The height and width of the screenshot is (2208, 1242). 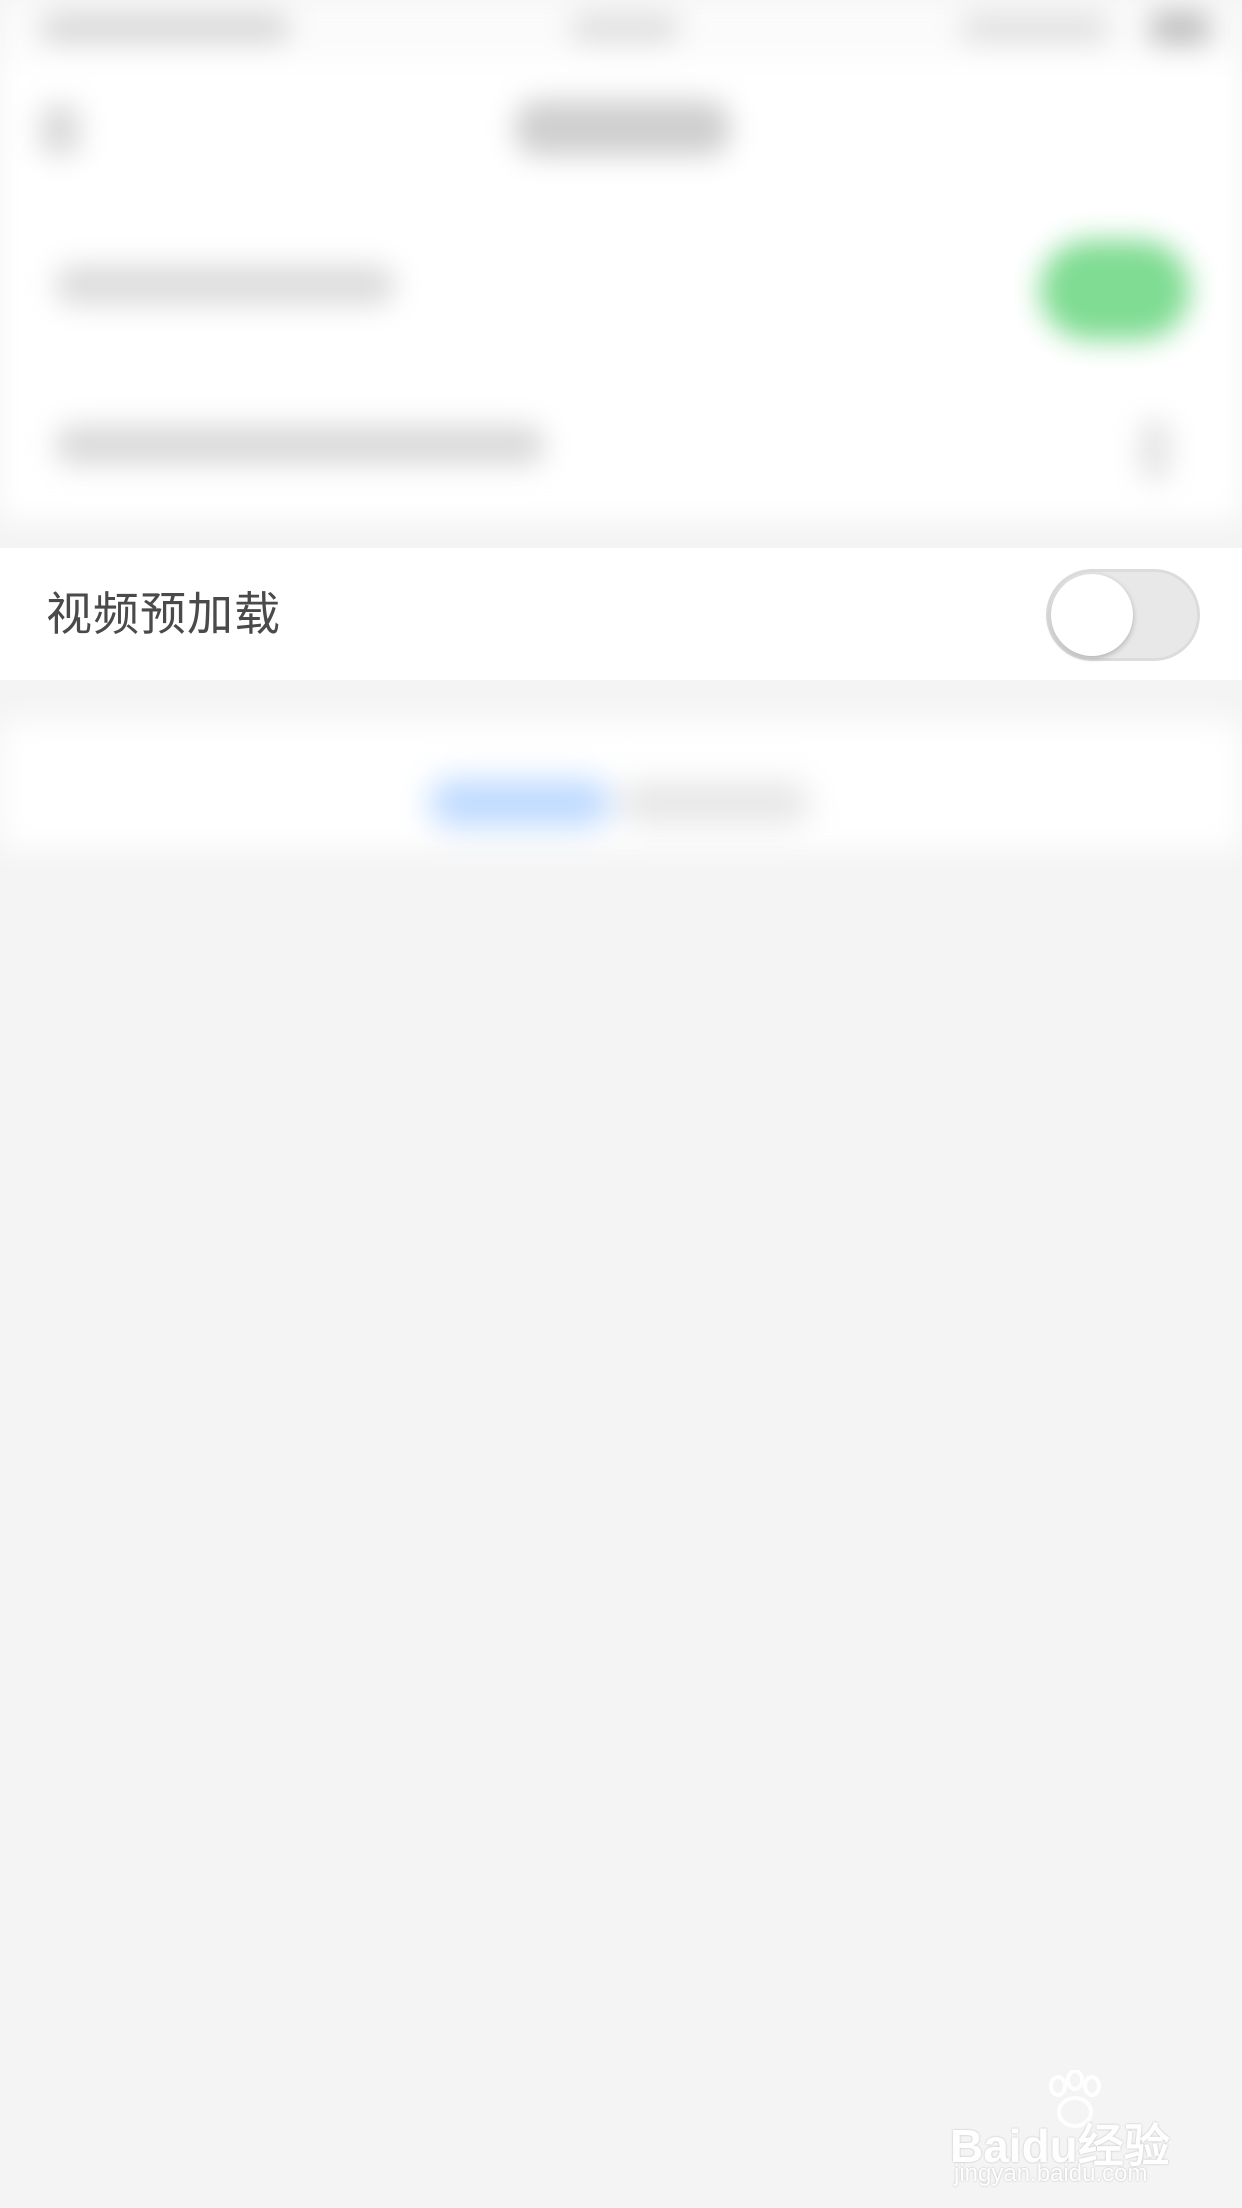 I want to click on baidu-watermark: Baidu经验 jingyan.baidu.com, so click(x=1065, y=2128).